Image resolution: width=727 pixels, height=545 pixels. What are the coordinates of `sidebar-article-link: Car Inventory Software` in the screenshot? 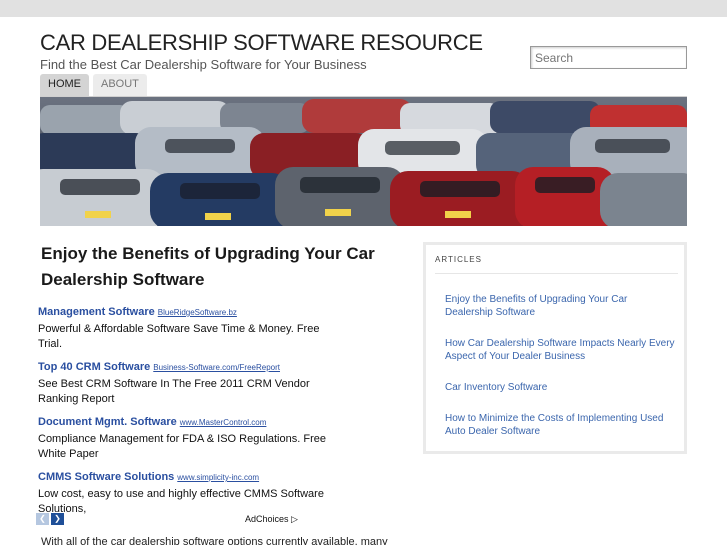 It's located at (560, 387).